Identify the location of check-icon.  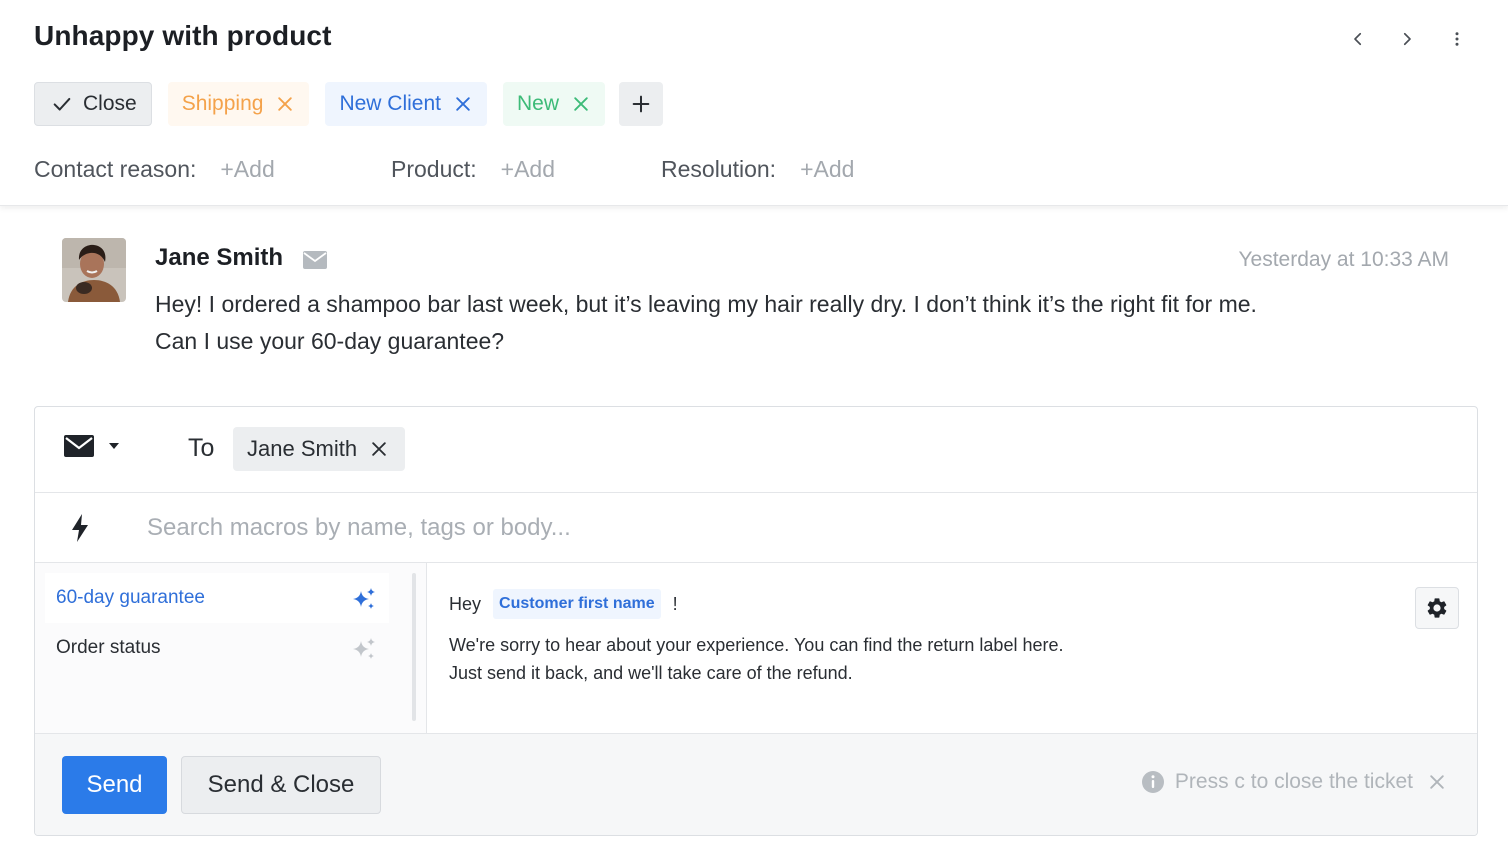
(62, 104).